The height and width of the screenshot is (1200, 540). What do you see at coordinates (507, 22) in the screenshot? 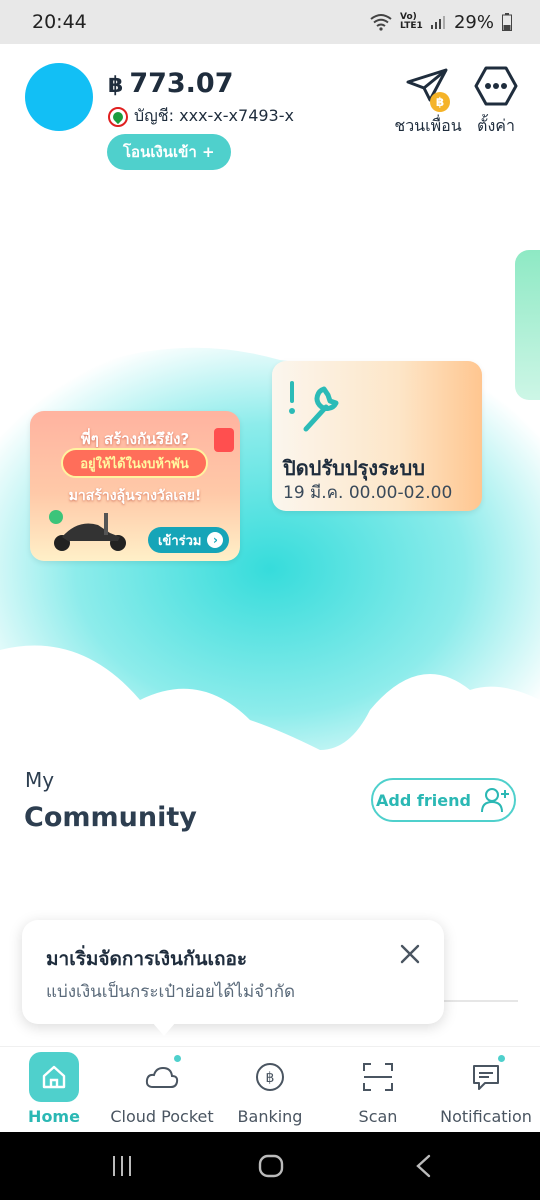
I see `battery-icon` at bounding box center [507, 22].